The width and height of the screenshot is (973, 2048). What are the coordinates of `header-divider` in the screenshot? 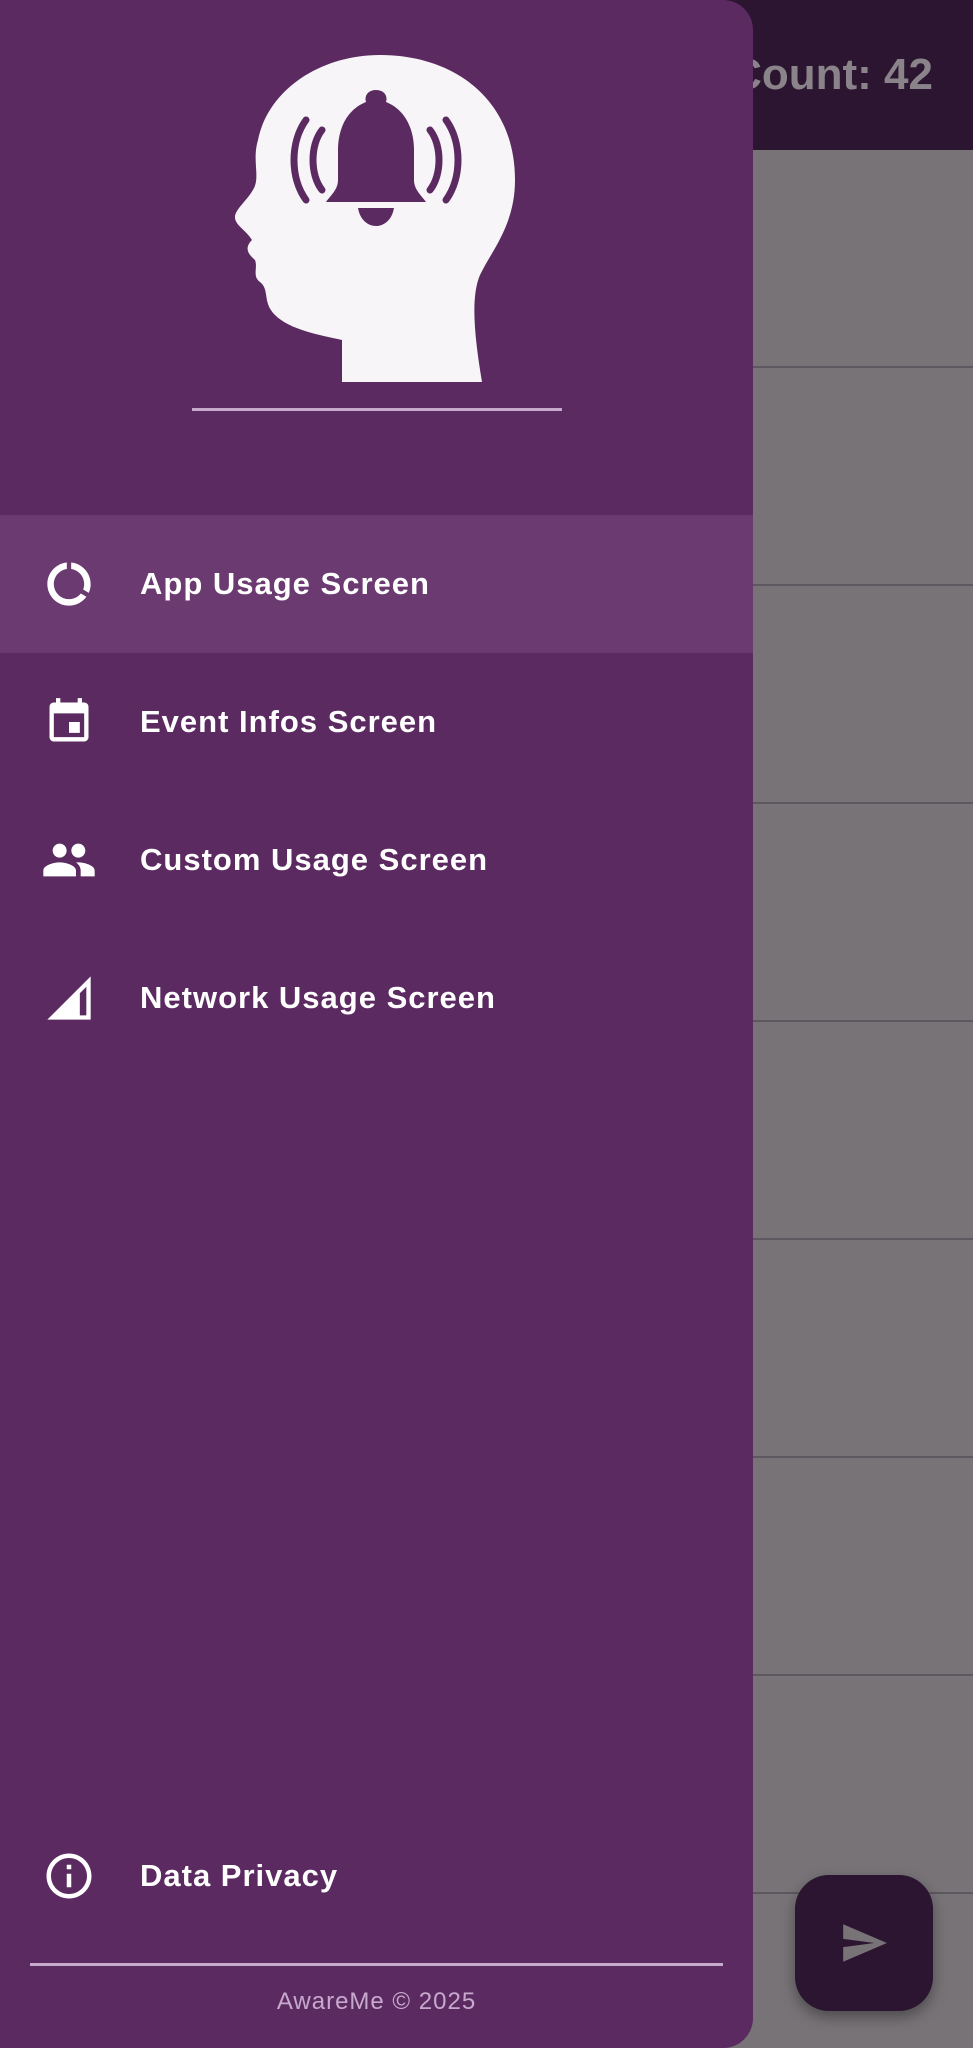 It's located at (377, 409).